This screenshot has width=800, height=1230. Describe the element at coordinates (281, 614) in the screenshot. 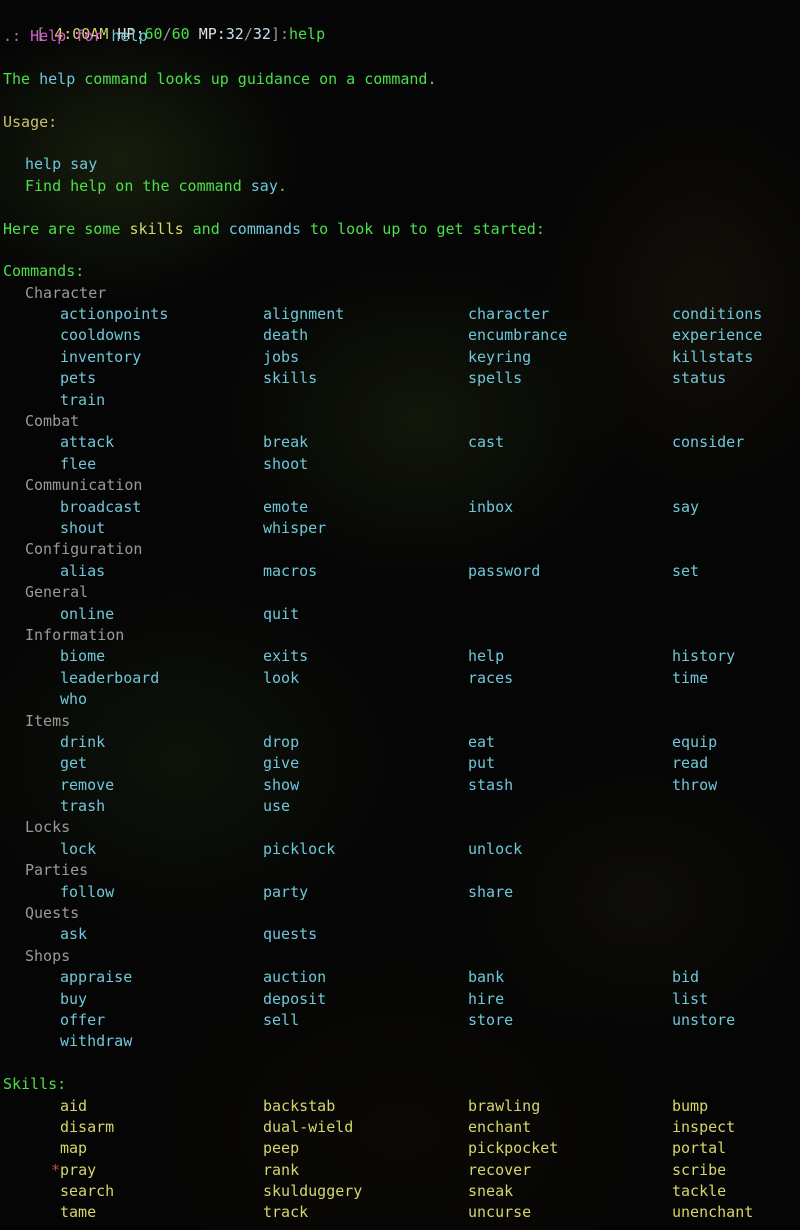

I see `command-quit: quit` at that location.